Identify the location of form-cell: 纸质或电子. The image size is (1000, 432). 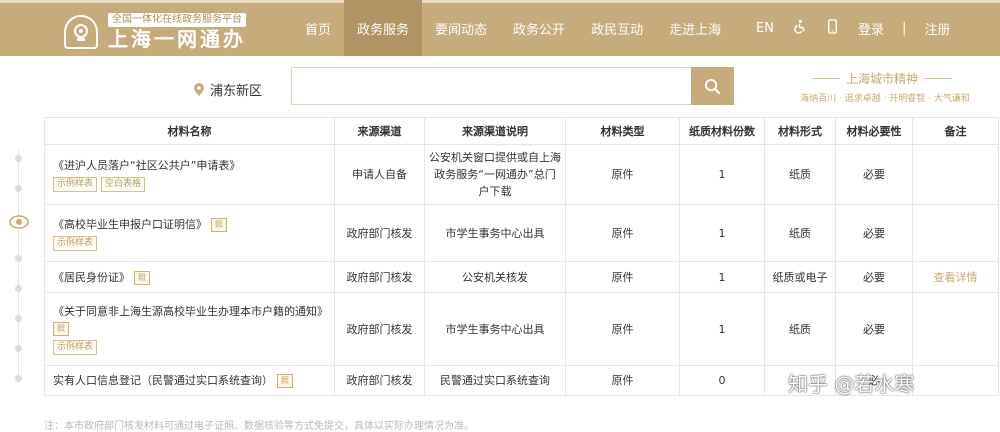
(800, 277).